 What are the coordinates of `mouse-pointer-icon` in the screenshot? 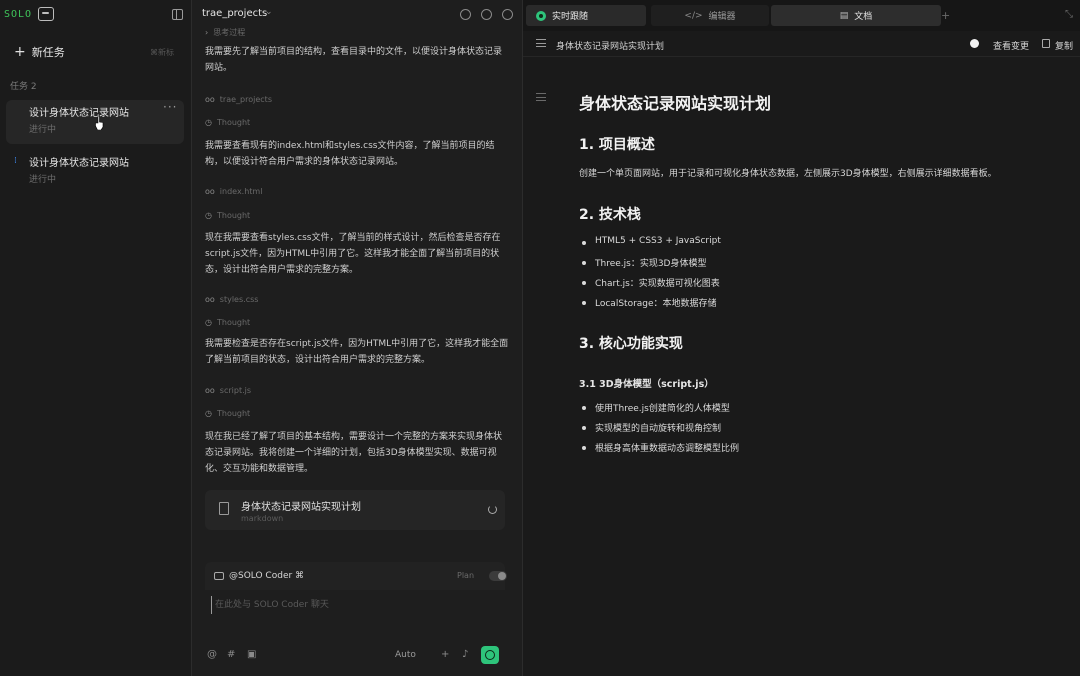 It's located at (99, 123).